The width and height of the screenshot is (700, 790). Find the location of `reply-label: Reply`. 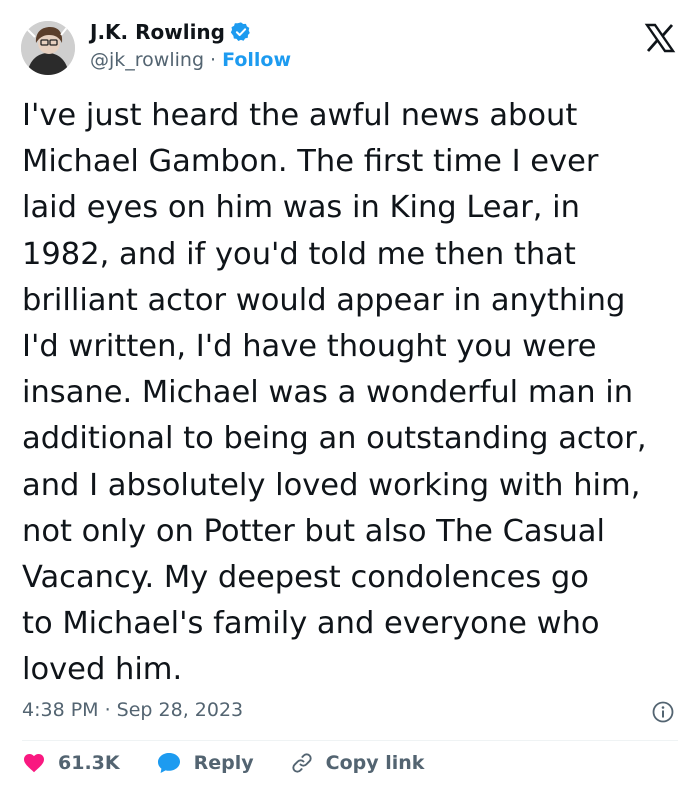

reply-label: Reply is located at coordinates (223, 763).